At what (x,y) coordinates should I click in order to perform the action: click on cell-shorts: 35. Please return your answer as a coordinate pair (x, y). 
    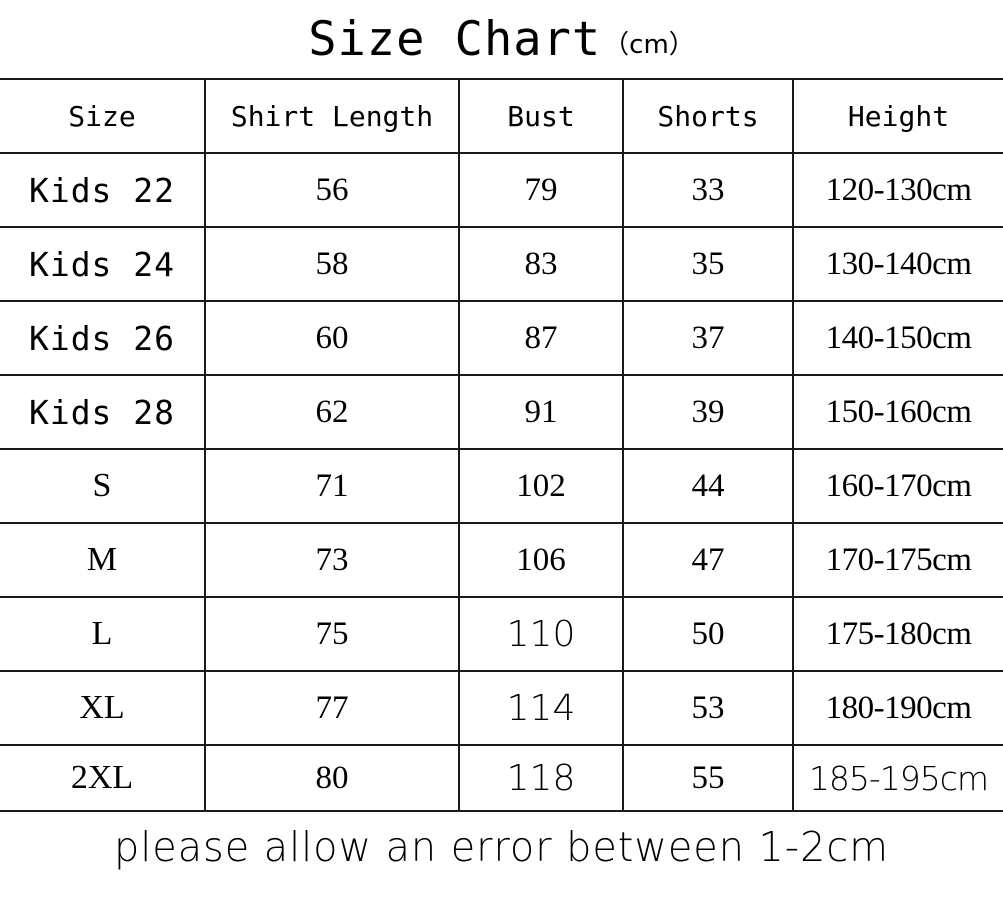
    Looking at the image, I should click on (708, 264).